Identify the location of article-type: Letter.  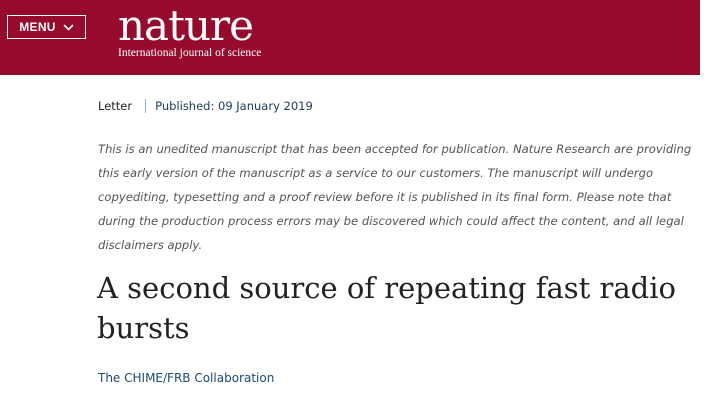
(115, 106).